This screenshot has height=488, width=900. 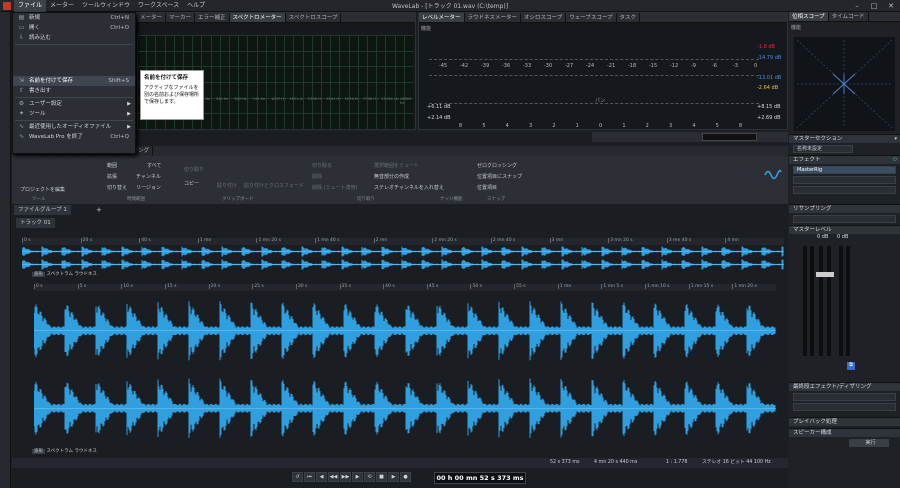 What do you see at coordinates (345, 477) in the screenshot?
I see `forward-icon: ▶▶` at bounding box center [345, 477].